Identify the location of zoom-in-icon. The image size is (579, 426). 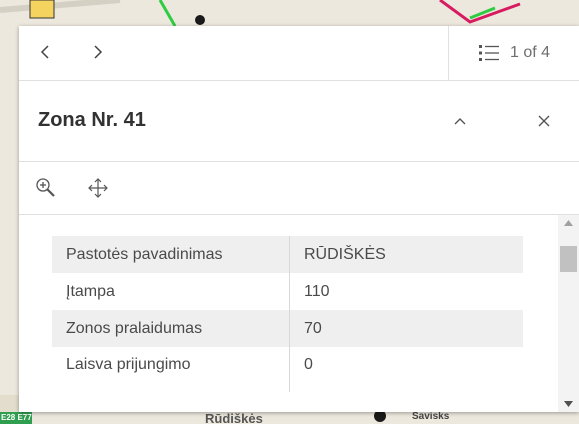
(45, 187).